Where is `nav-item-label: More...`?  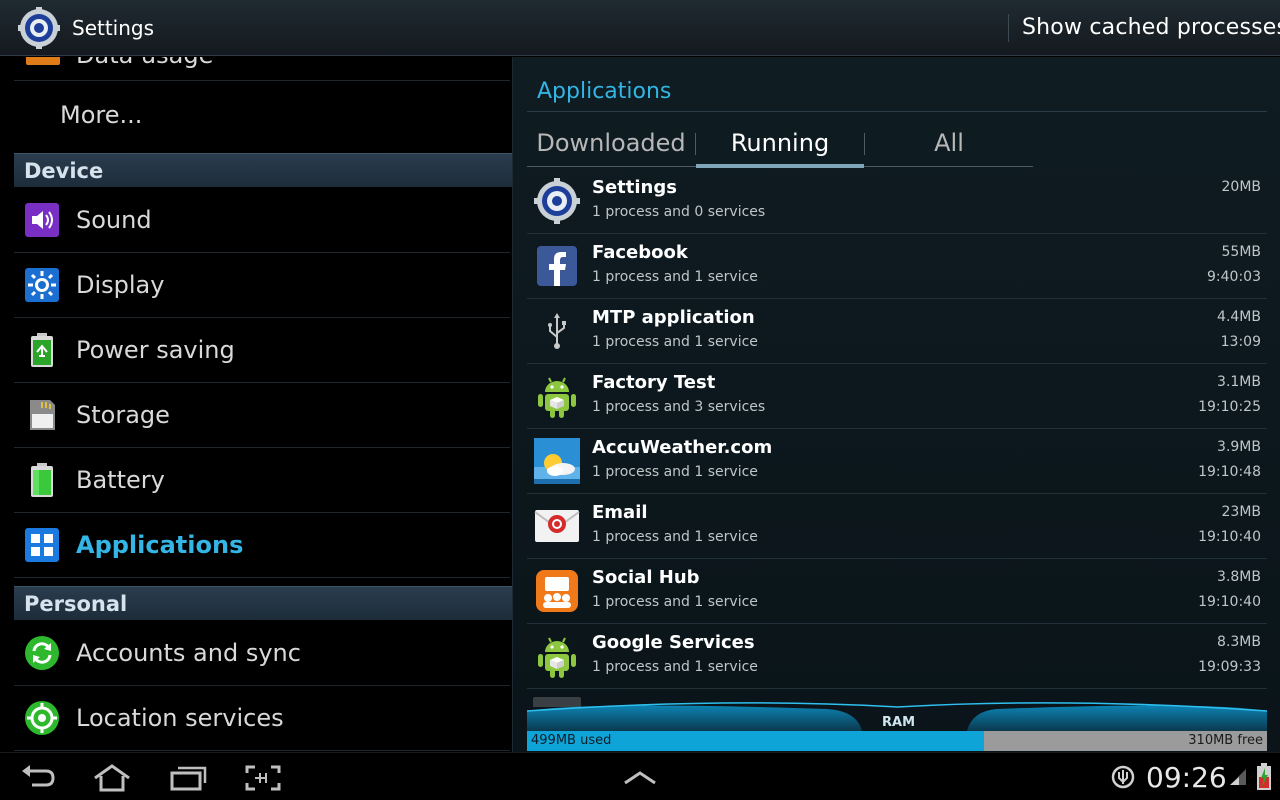
nav-item-label: More... is located at coordinates (101, 115).